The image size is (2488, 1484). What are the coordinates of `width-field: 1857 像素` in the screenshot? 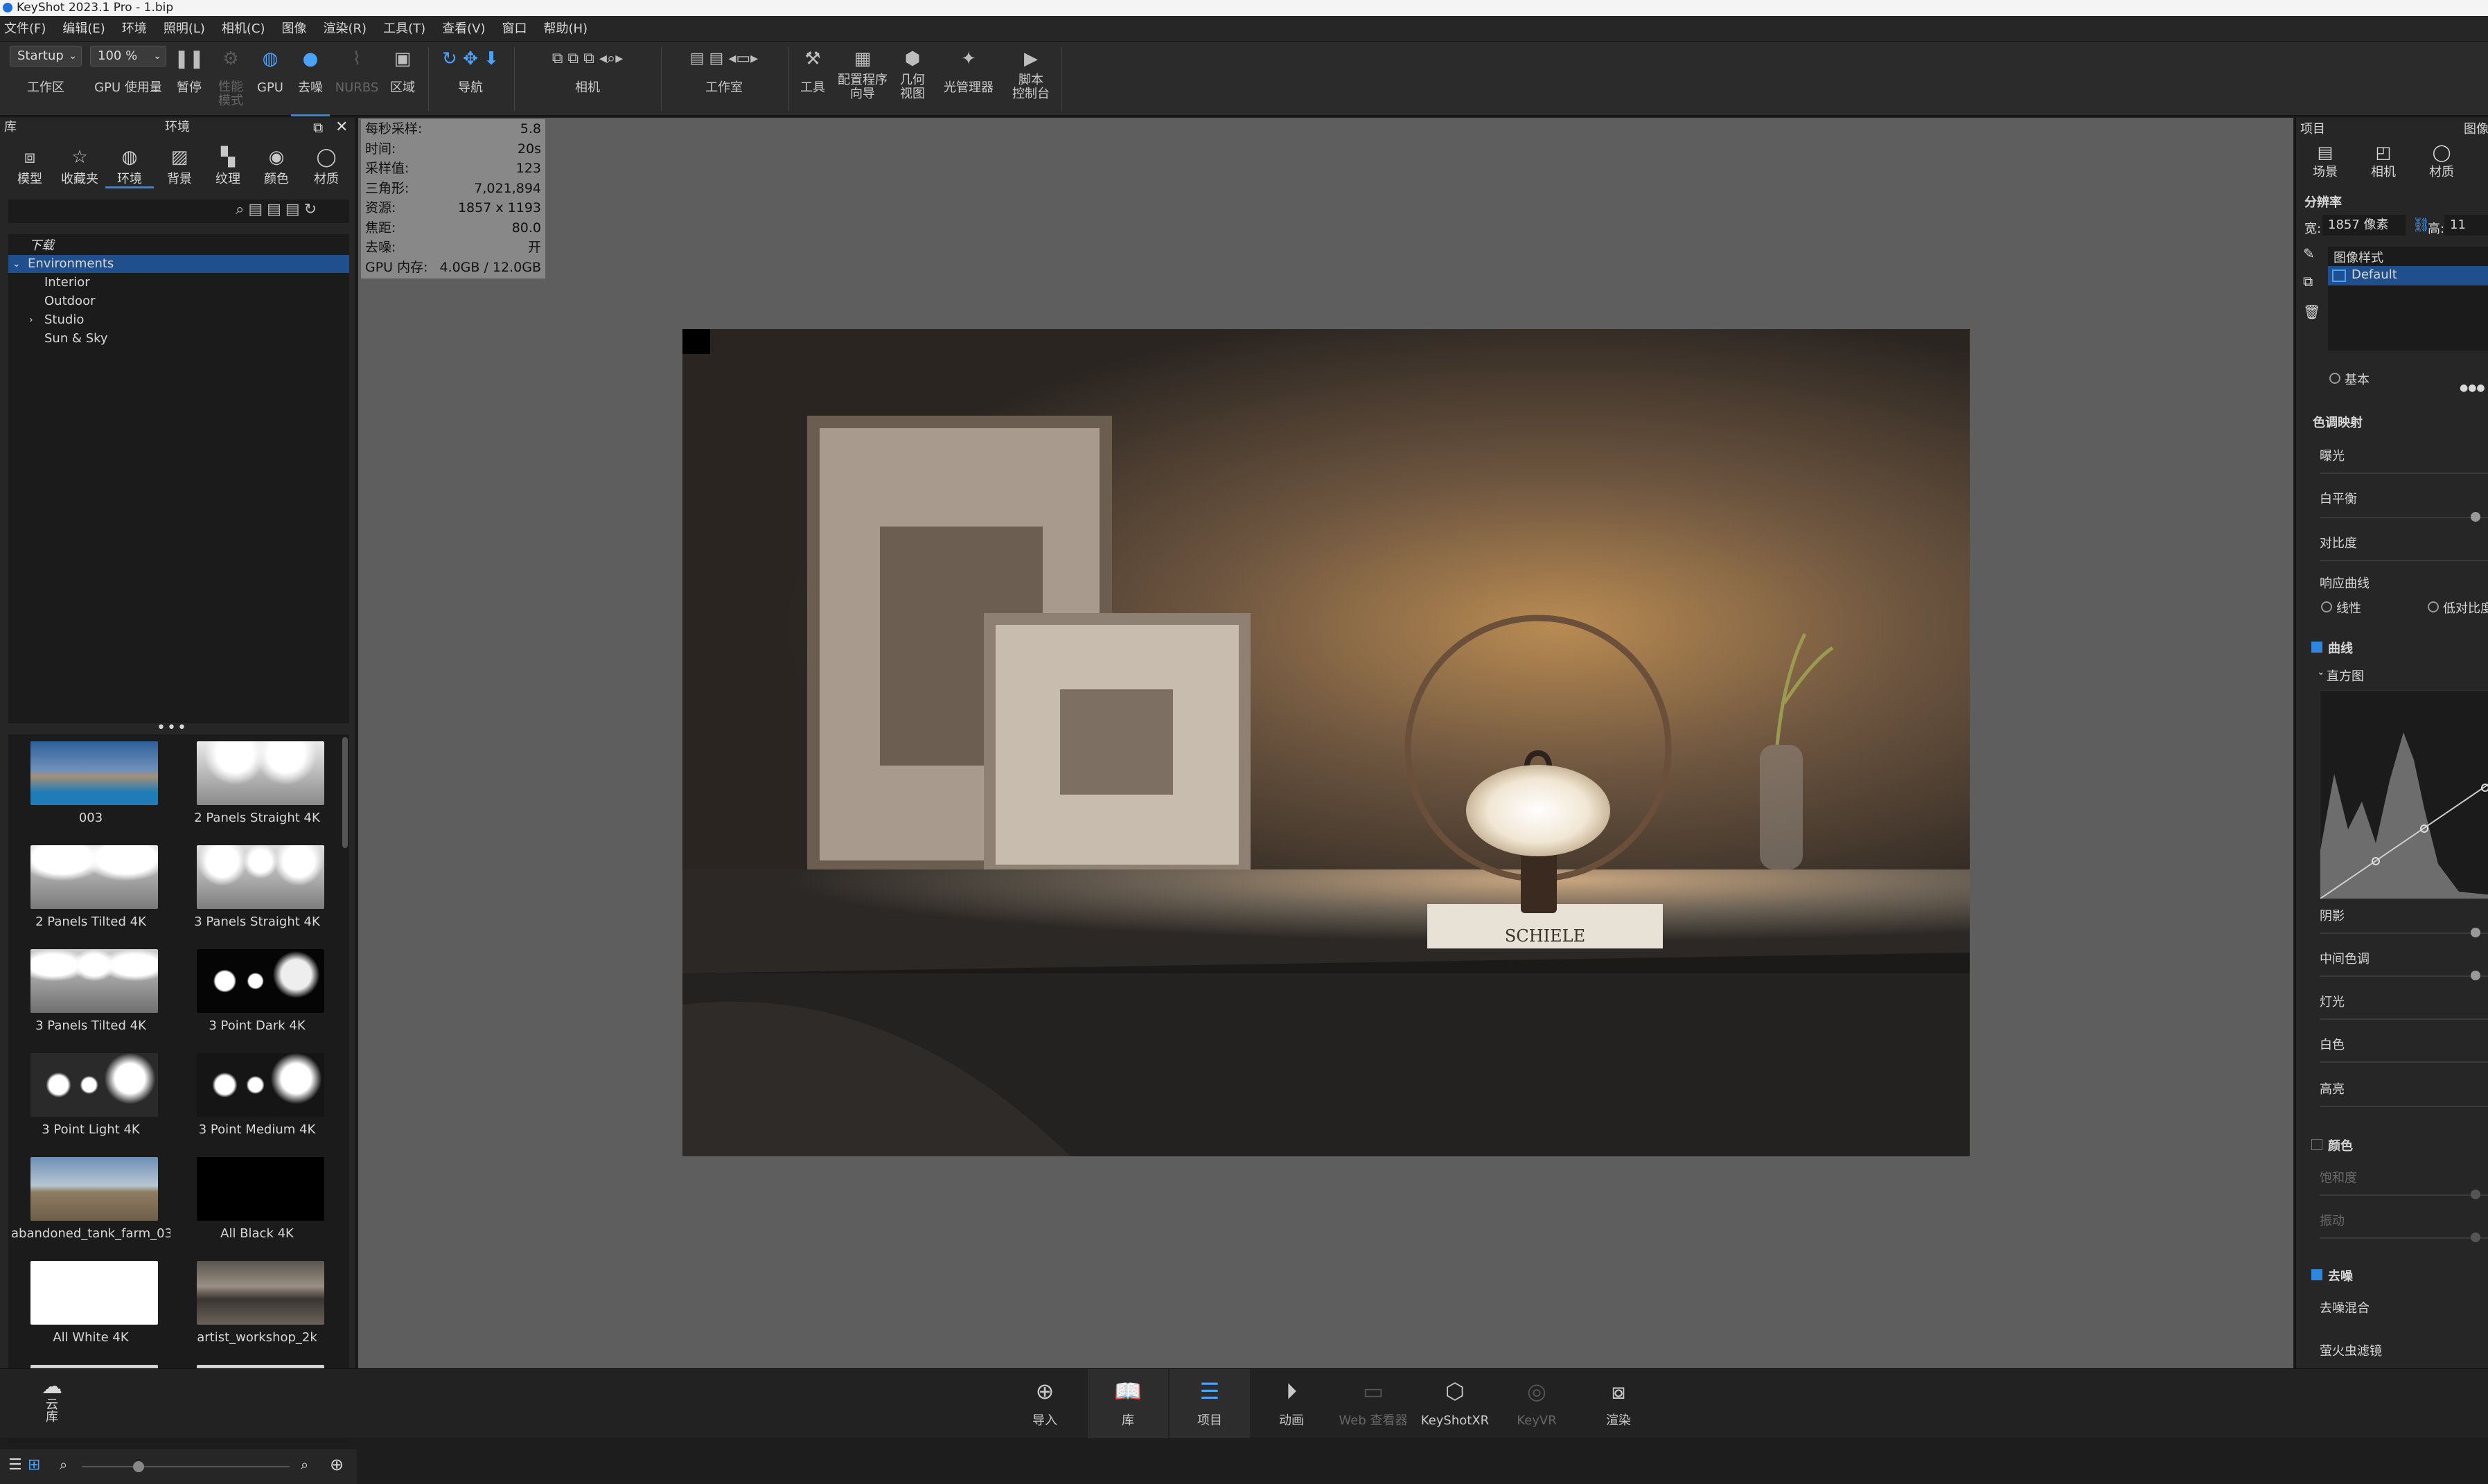 It's located at (2364, 225).